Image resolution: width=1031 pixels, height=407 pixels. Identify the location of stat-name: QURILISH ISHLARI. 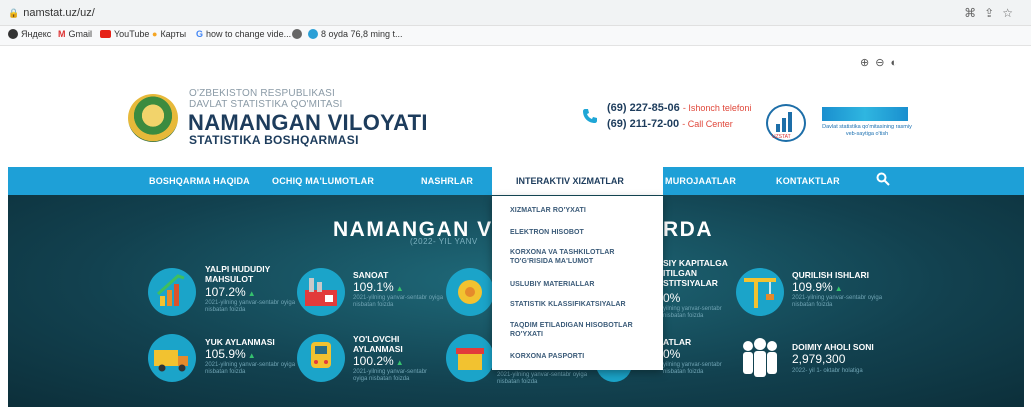
(830, 275).